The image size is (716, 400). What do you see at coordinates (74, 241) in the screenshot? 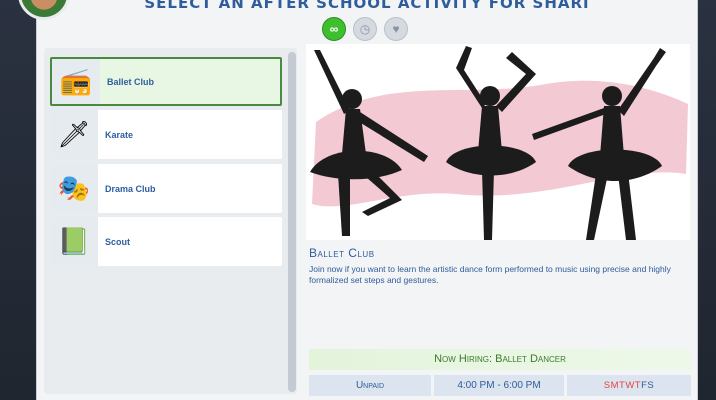
I see `scout-book-icon: 📗` at bounding box center [74, 241].